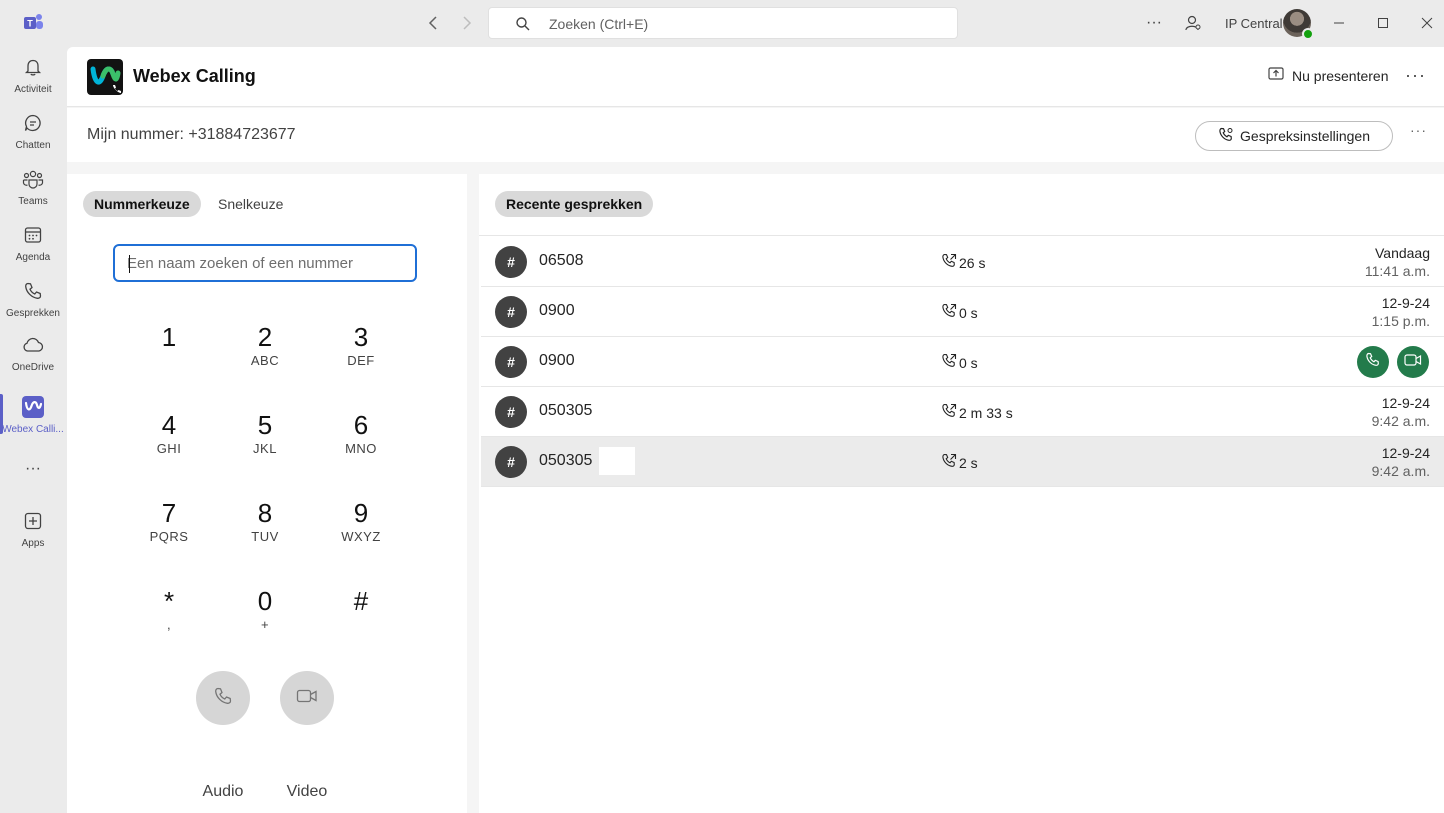 The image size is (1444, 813). What do you see at coordinates (1397, 262) in the screenshot?
I see `call-datetime: Vandaag 11:41 a.m.` at bounding box center [1397, 262].